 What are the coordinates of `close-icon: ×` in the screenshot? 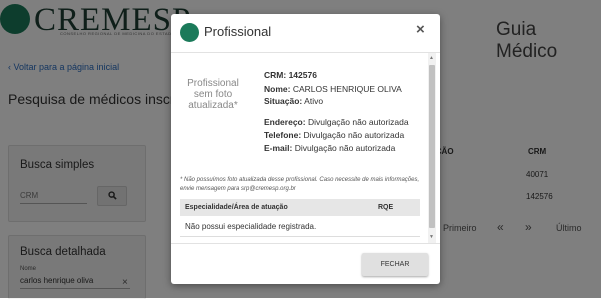 It's located at (420, 29).